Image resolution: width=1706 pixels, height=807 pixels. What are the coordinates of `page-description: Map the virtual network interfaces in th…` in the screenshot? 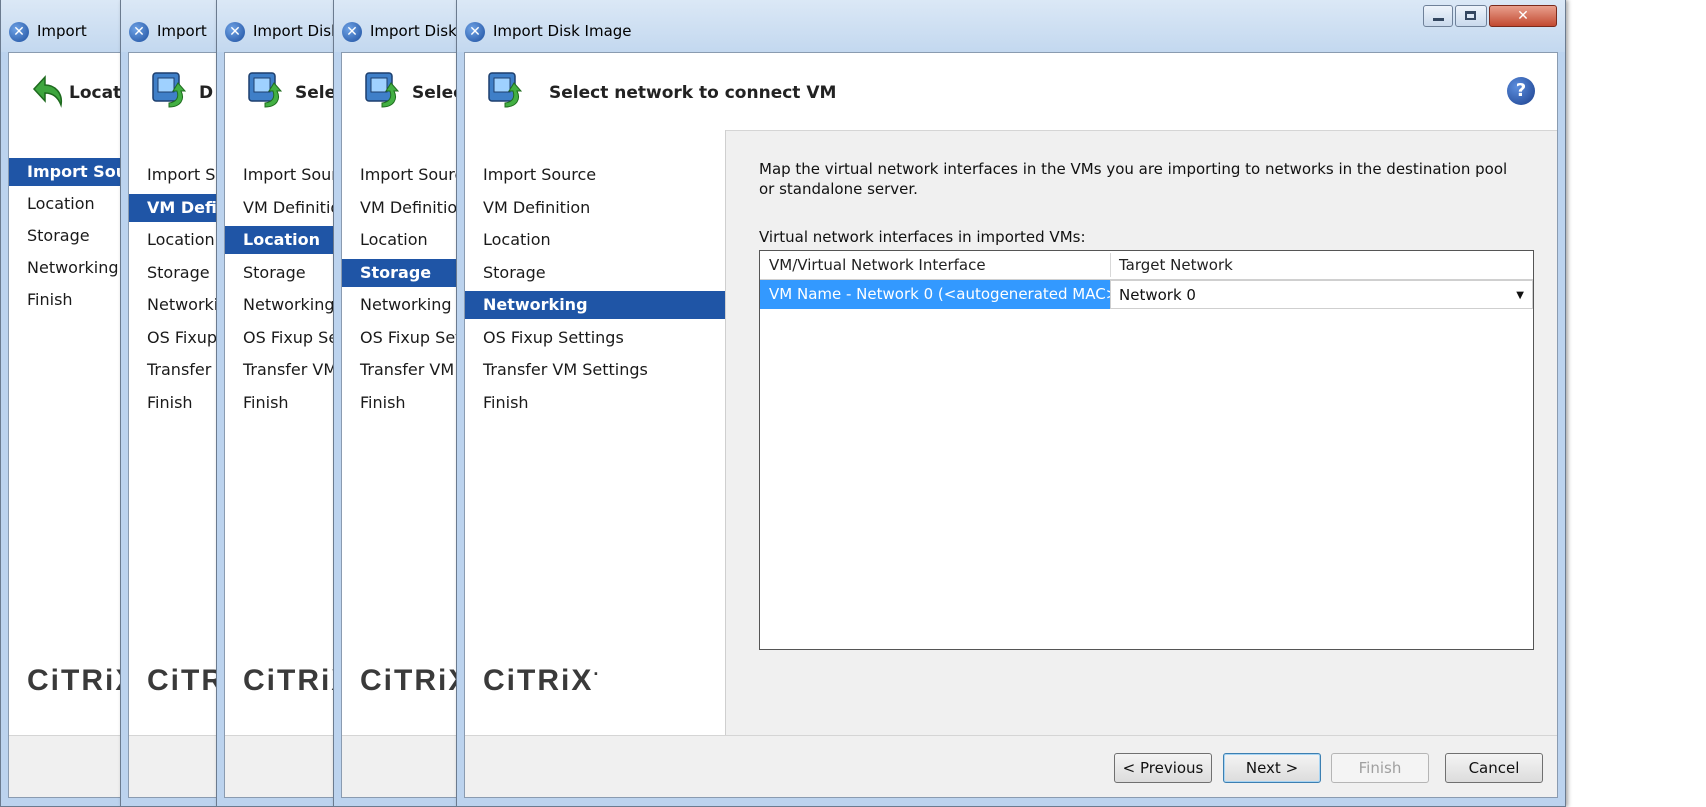 It's located at (1133, 179).